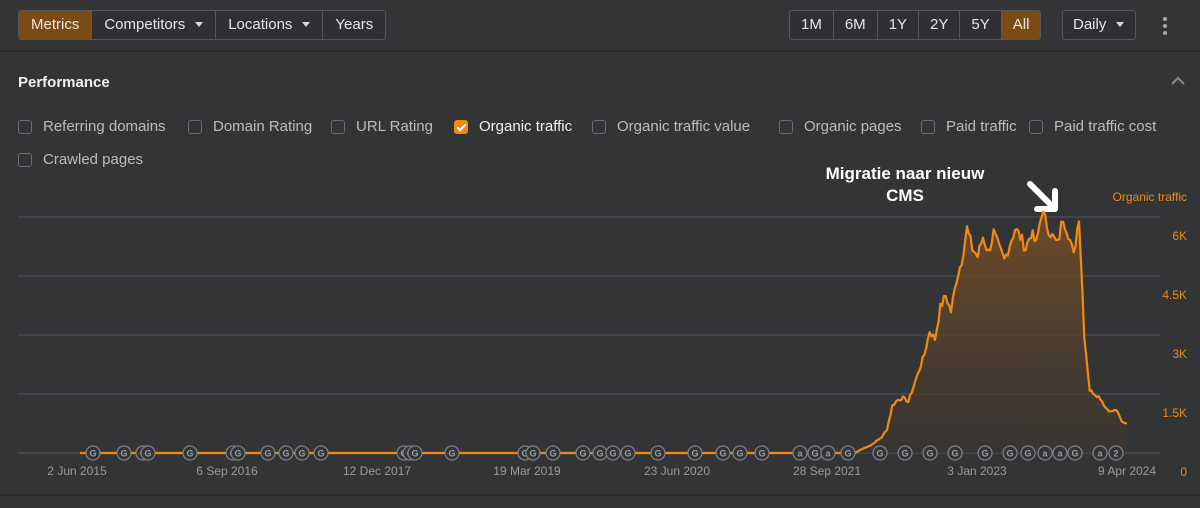 The image size is (1200, 508). What do you see at coordinates (145, 24) in the screenshot?
I see `tab-label: Competitors` at bounding box center [145, 24].